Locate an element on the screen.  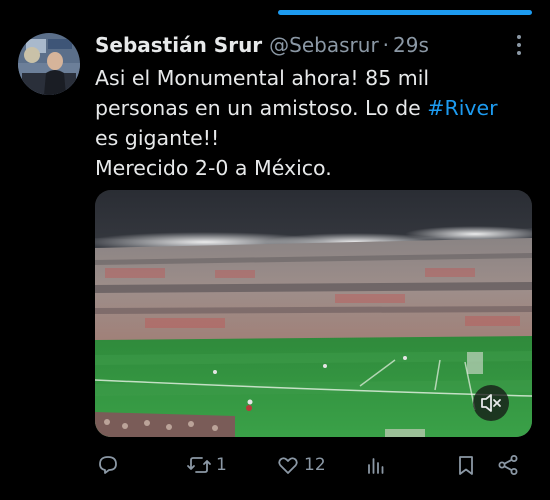
timestamp: 29s is located at coordinates (411, 45).